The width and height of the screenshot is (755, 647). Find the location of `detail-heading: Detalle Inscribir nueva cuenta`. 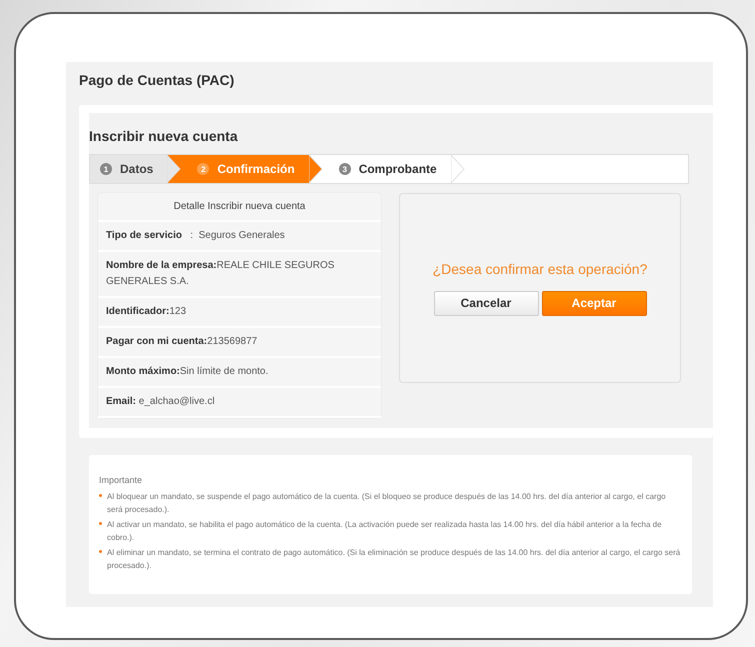

detail-heading: Detalle Inscribir nueva cuenta is located at coordinates (239, 207).